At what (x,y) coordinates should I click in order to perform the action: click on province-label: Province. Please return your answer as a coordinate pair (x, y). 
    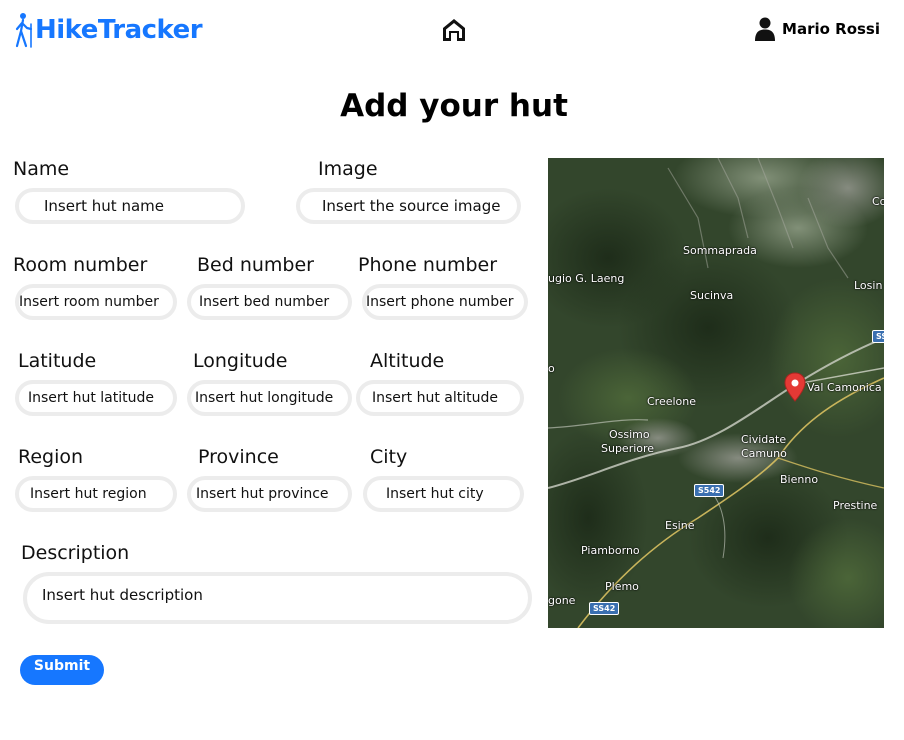
    Looking at the image, I should click on (238, 457).